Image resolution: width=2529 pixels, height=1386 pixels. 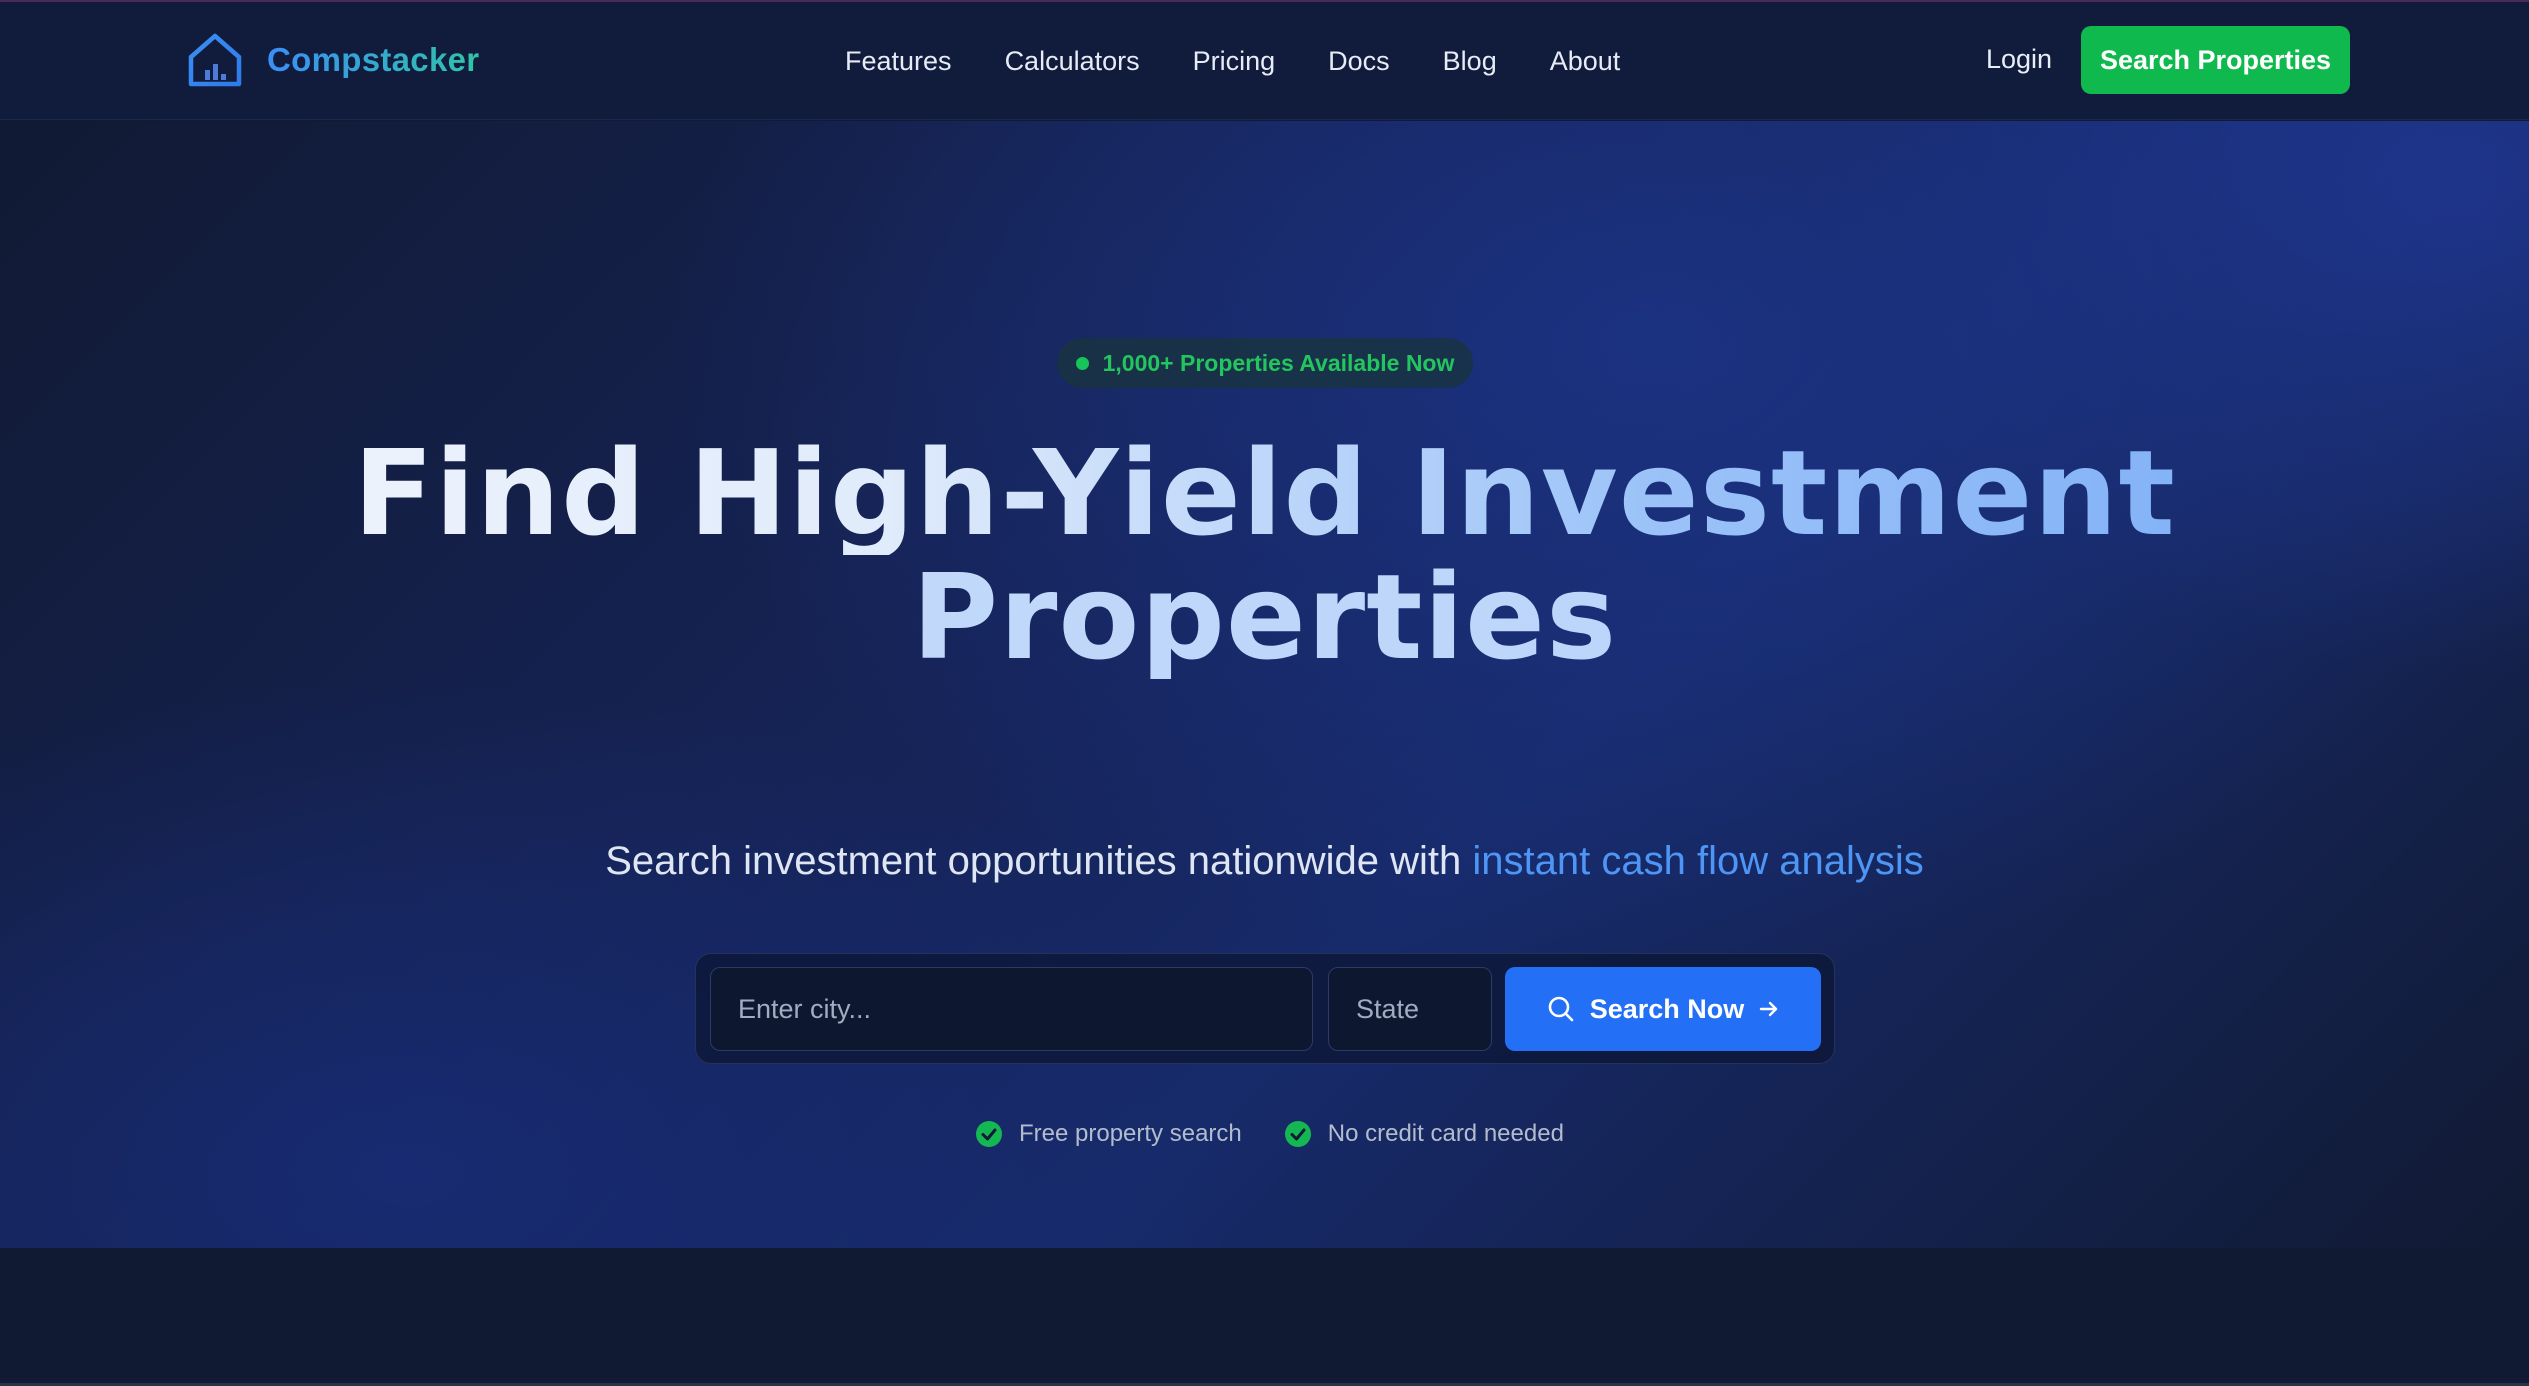 What do you see at coordinates (2019, 59) in the screenshot?
I see `login-link: Login` at bounding box center [2019, 59].